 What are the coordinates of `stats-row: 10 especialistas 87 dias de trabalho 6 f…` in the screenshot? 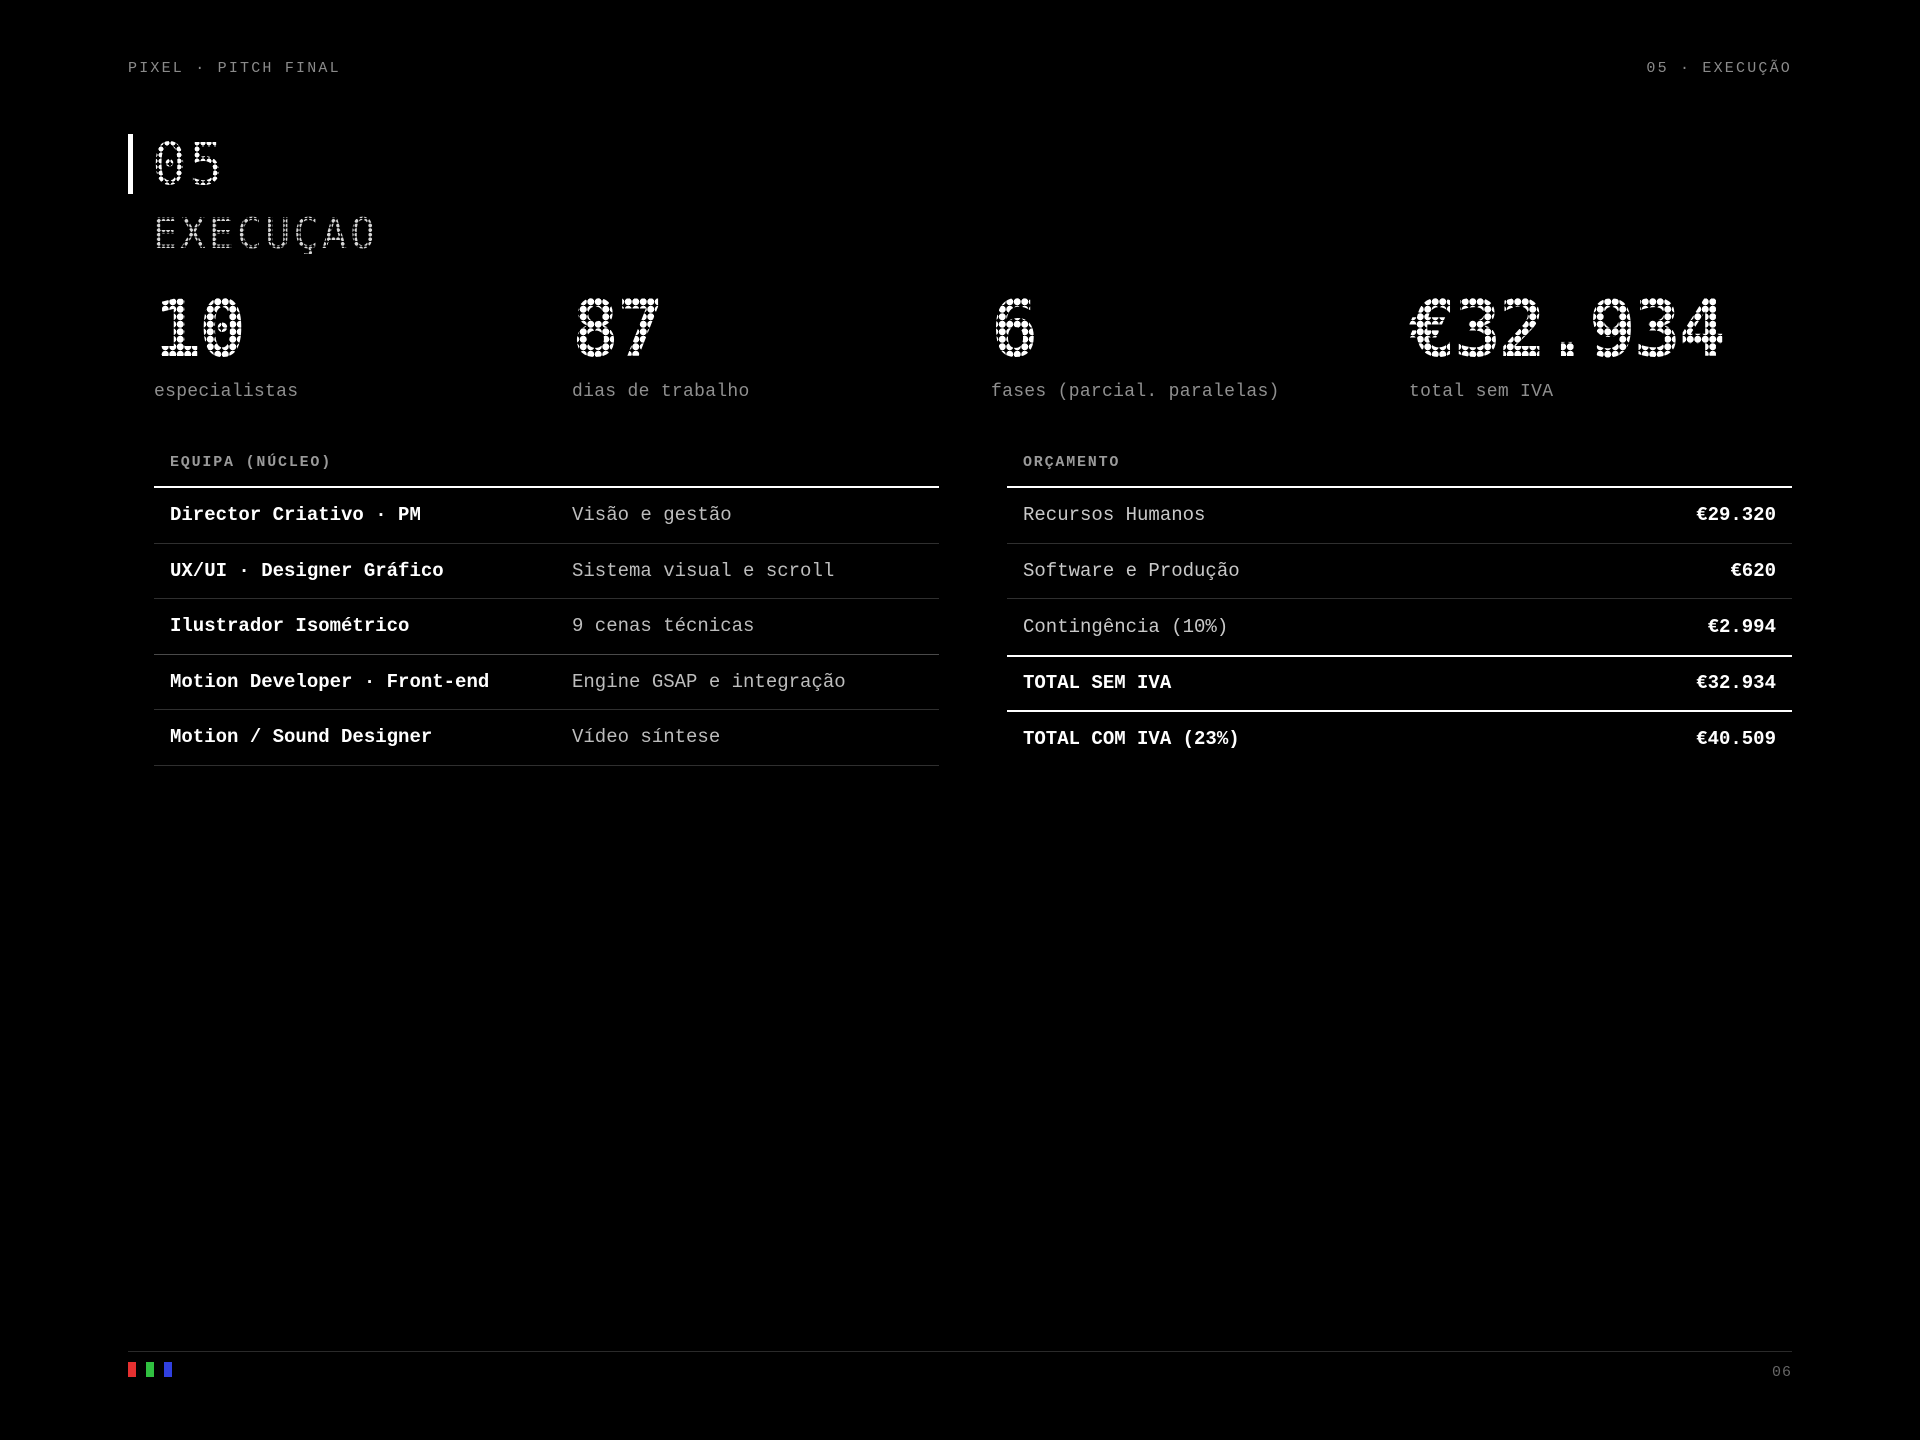 It's located at (973, 346).